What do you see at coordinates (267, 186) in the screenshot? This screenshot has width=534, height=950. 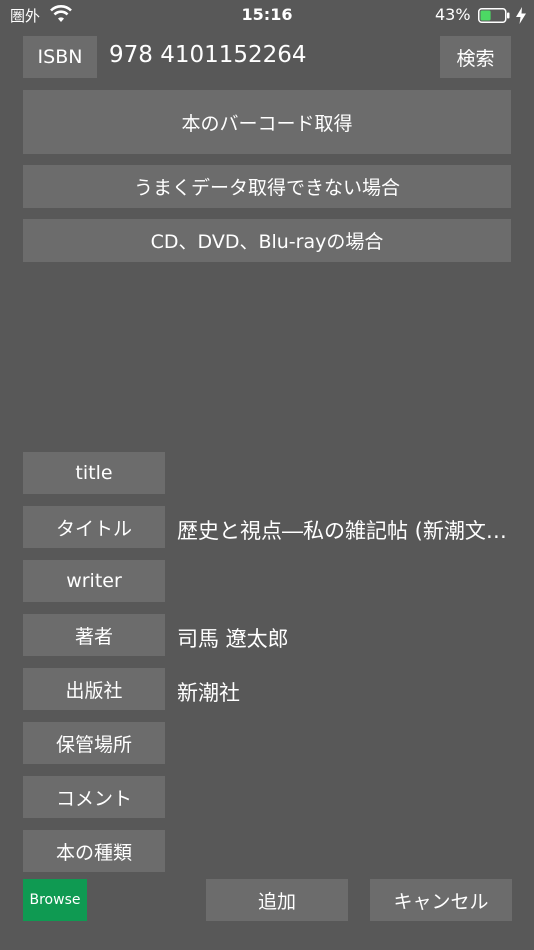 I see `data-fallback-button: うまくデータ取得できない場合` at bounding box center [267, 186].